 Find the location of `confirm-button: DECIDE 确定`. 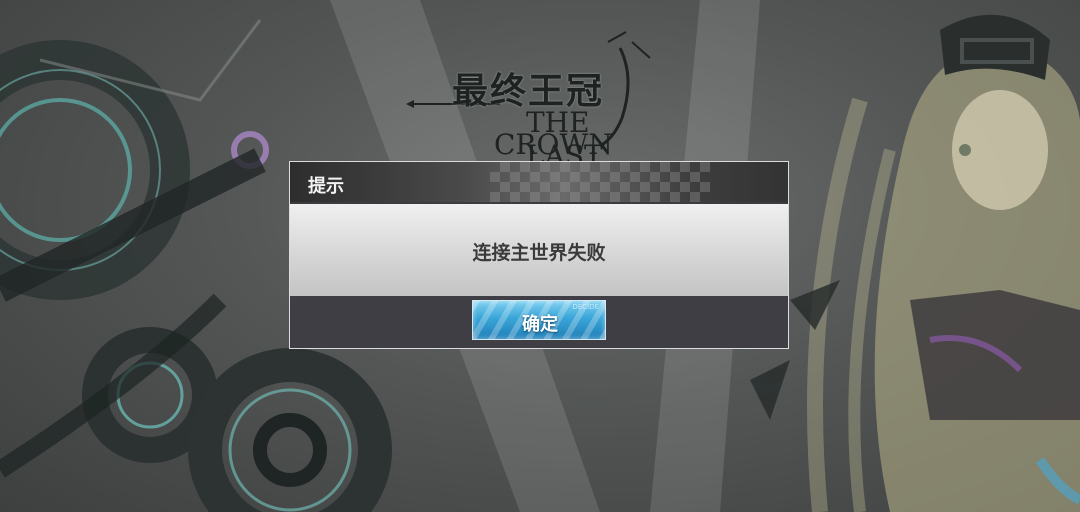

confirm-button: DECIDE 确定 is located at coordinates (539, 320).